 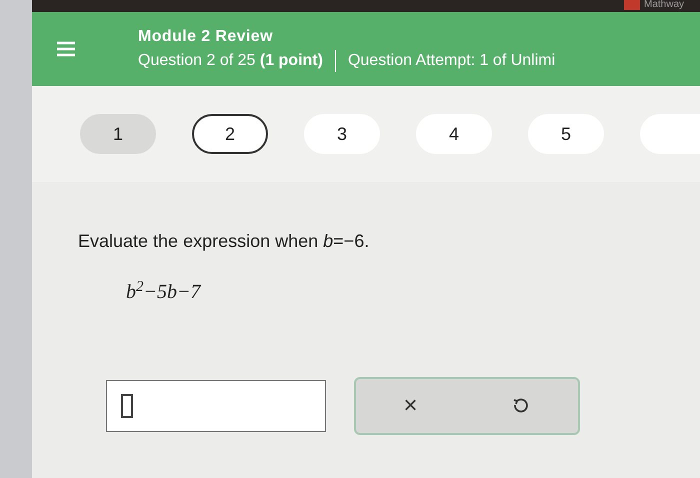 I want to click on question-count: Question 2 of 25 (1 point), so click(x=230, y=61).